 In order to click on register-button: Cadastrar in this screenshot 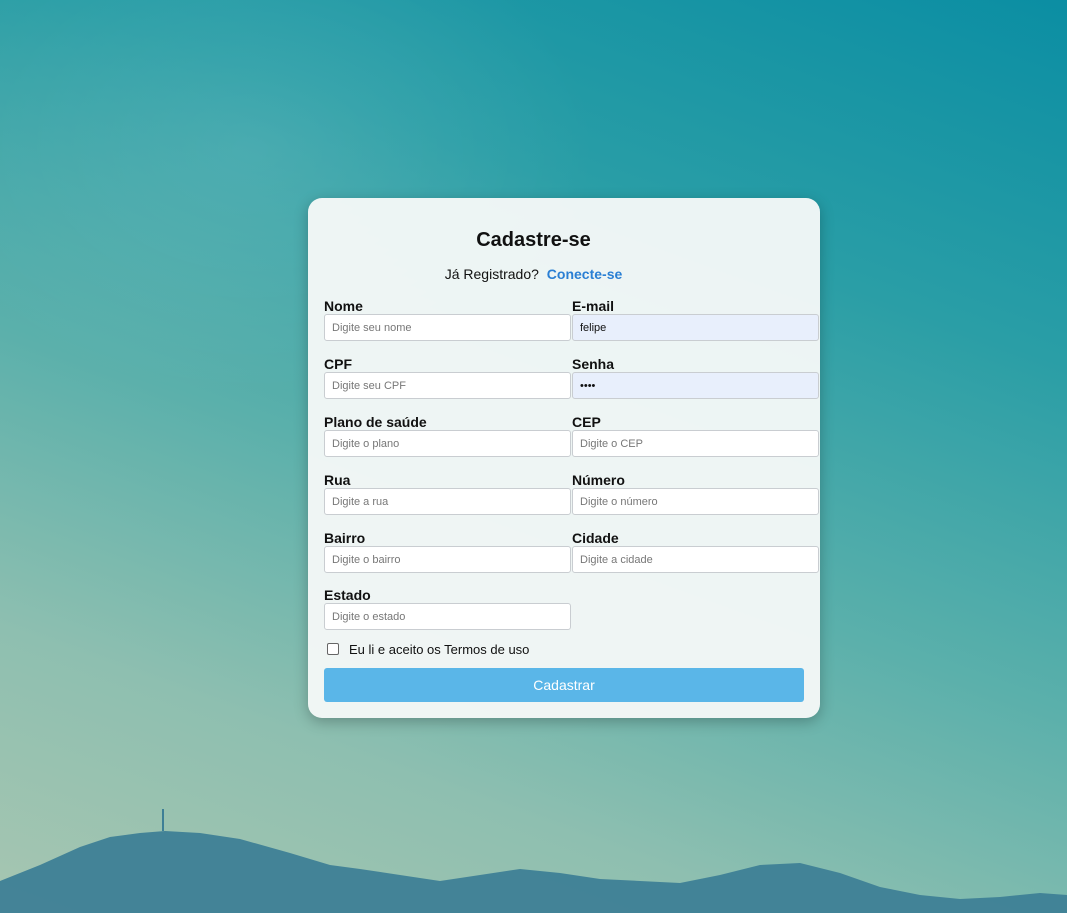, I will do `click(564, 685)`.